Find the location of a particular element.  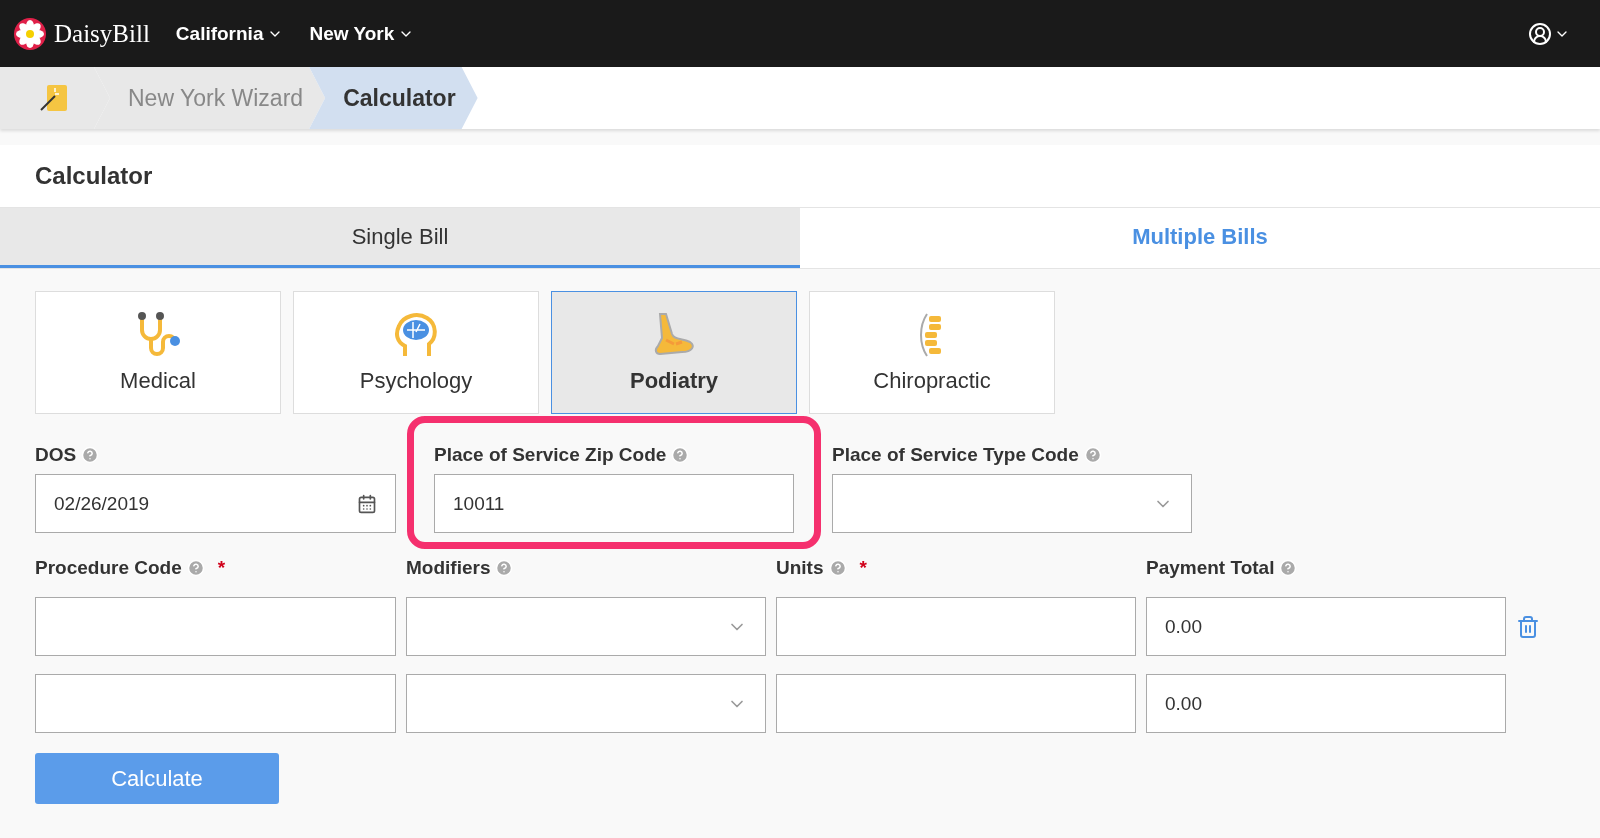

category-card: Medical is located at coordinates (158, 352).